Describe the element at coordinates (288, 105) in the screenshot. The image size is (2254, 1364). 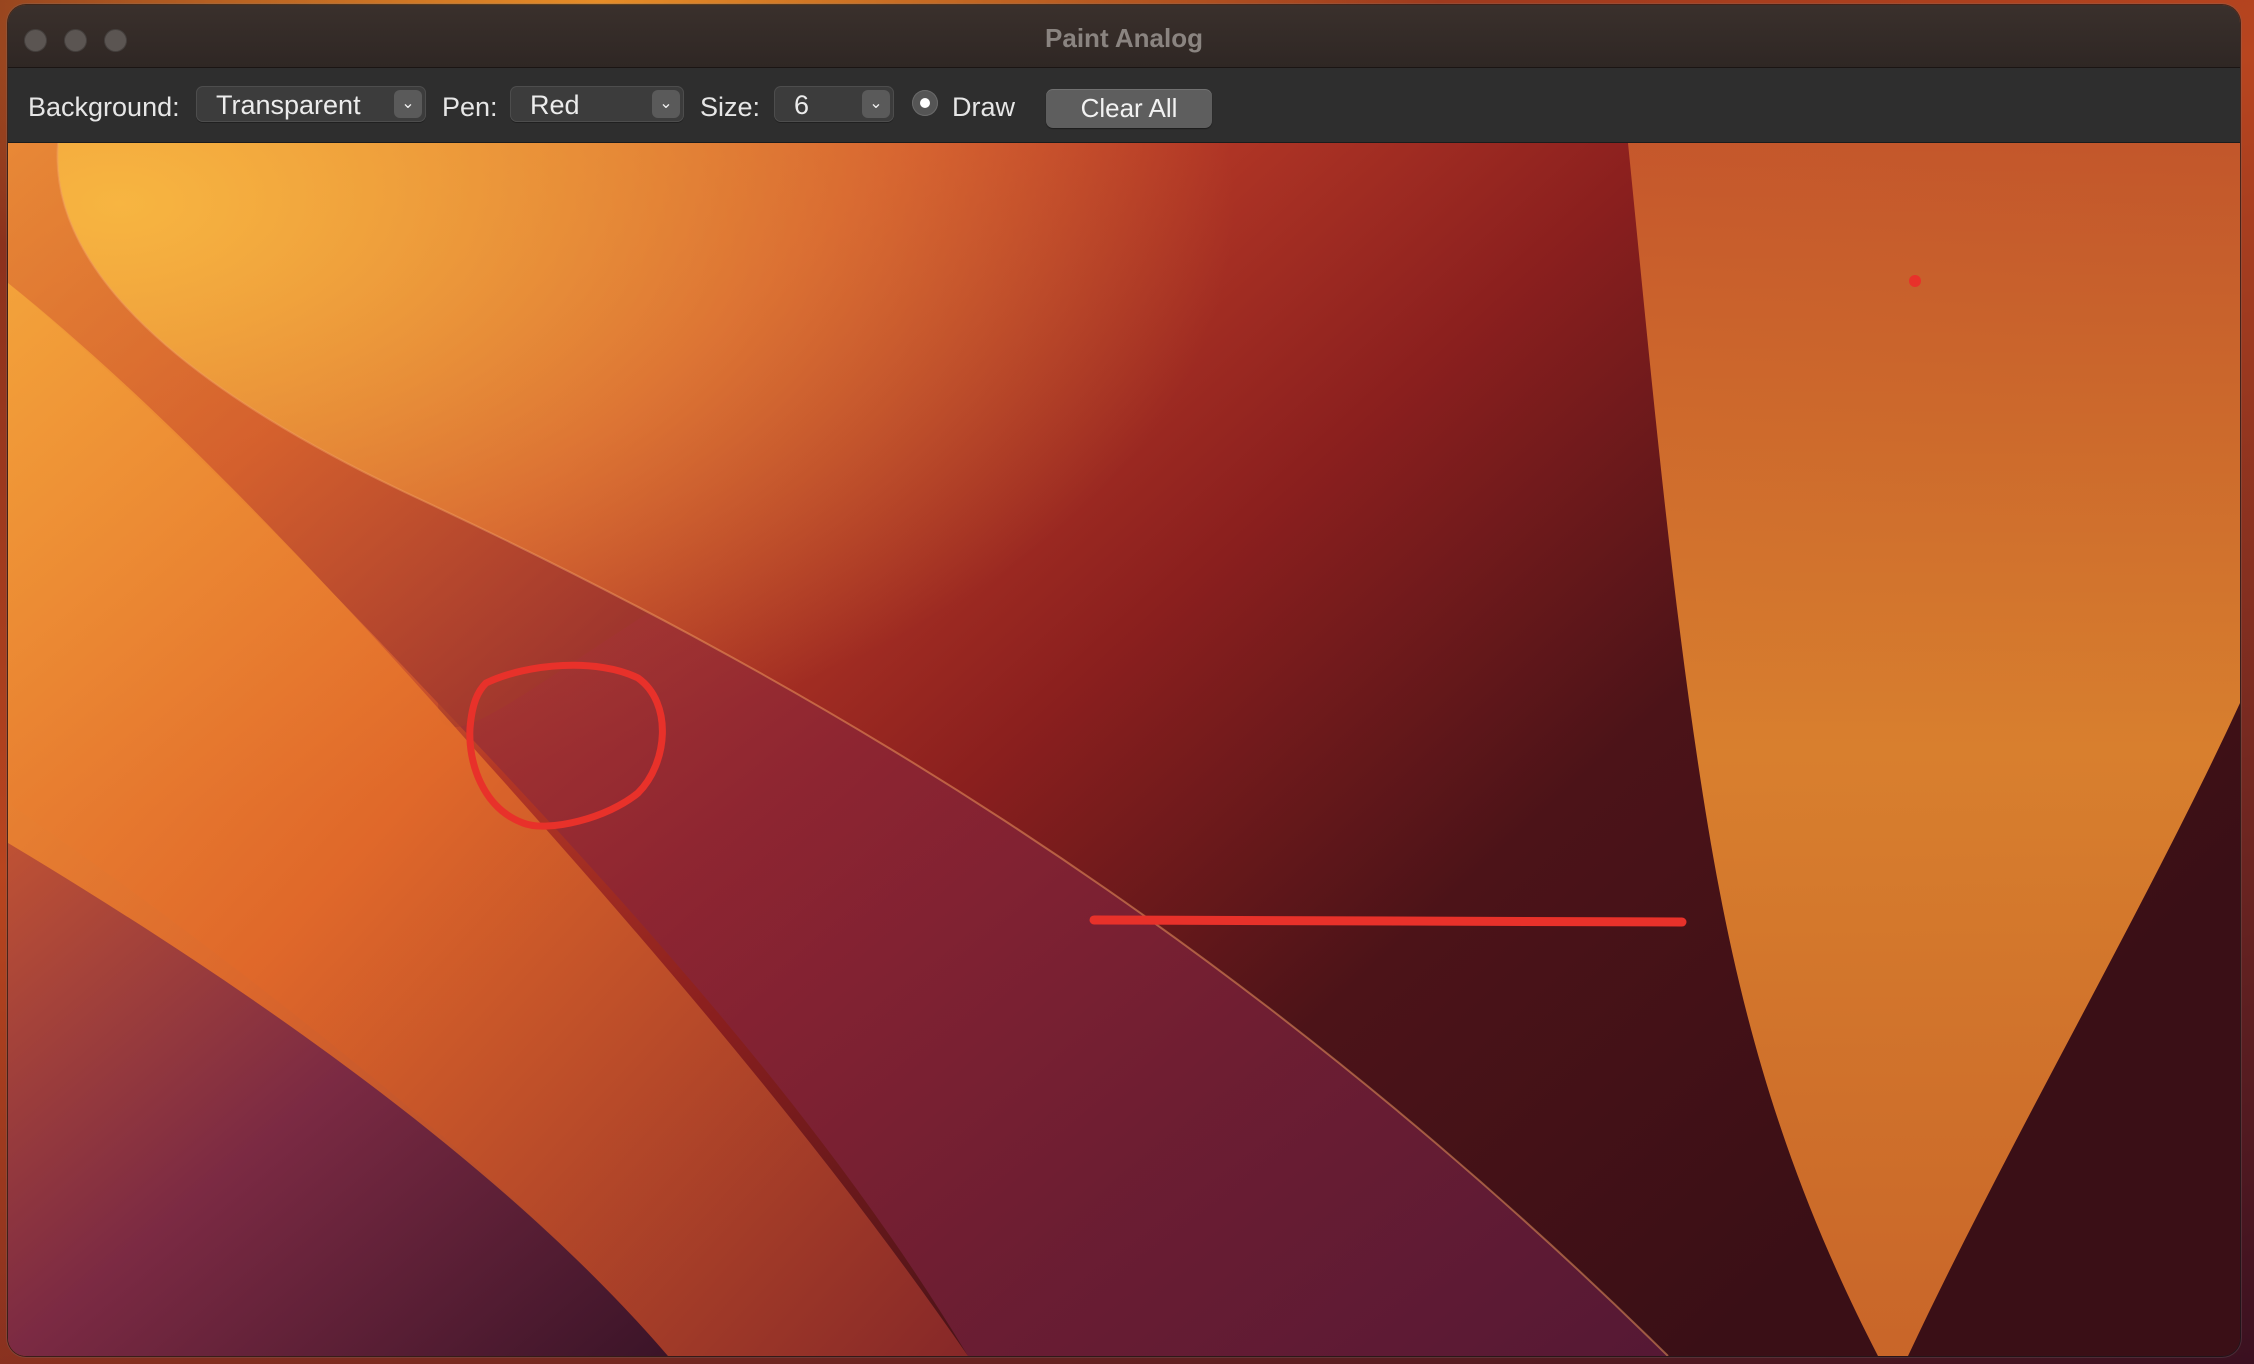
I see `background-value: Transparent` at that location.